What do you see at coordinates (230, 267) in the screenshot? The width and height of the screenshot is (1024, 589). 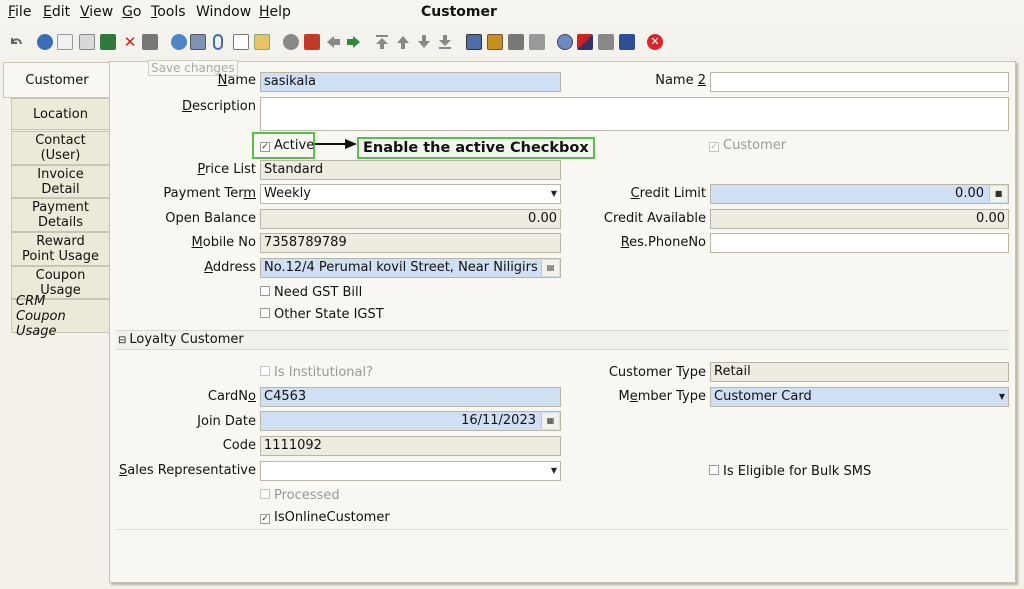 I see `address-label: Address` at bounding box center [230, 267].